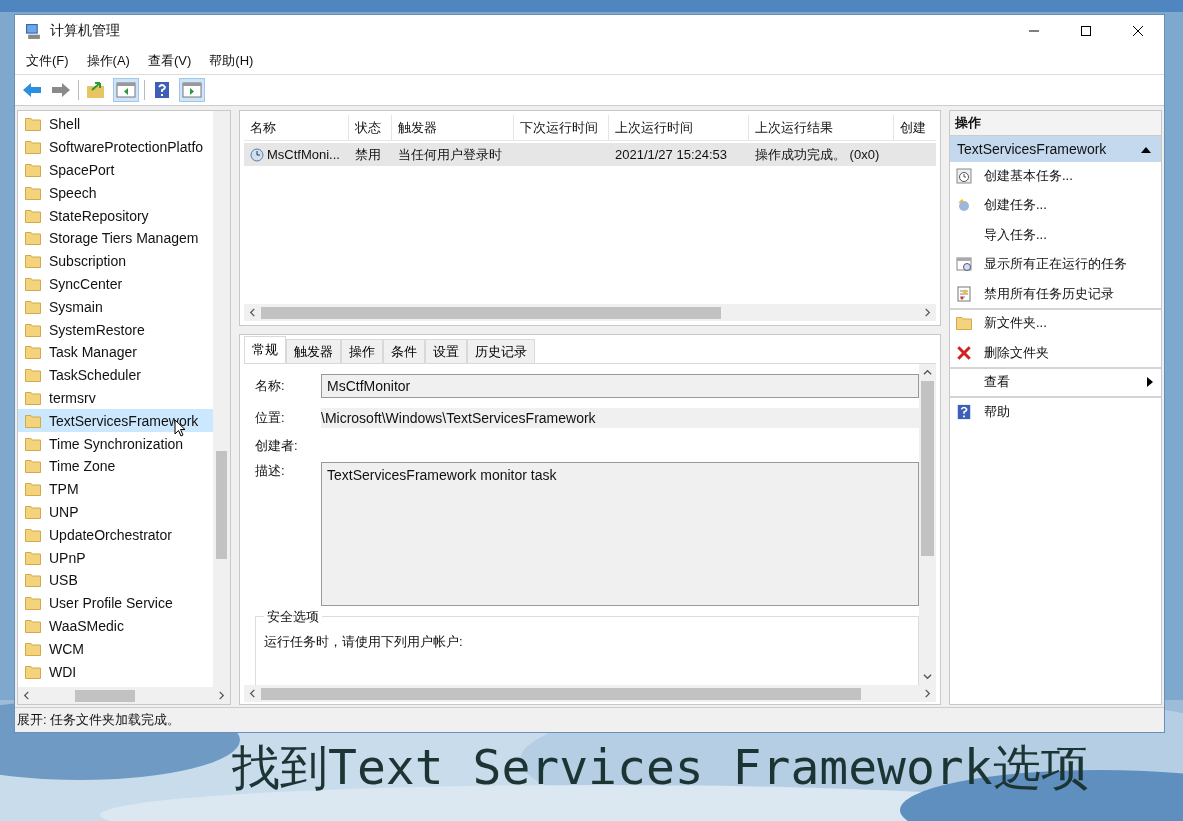  What do you see at coordinates (115, 170) in the screenshot?
I see `tree-item: SpacePort` at bounding box center [115, 170].